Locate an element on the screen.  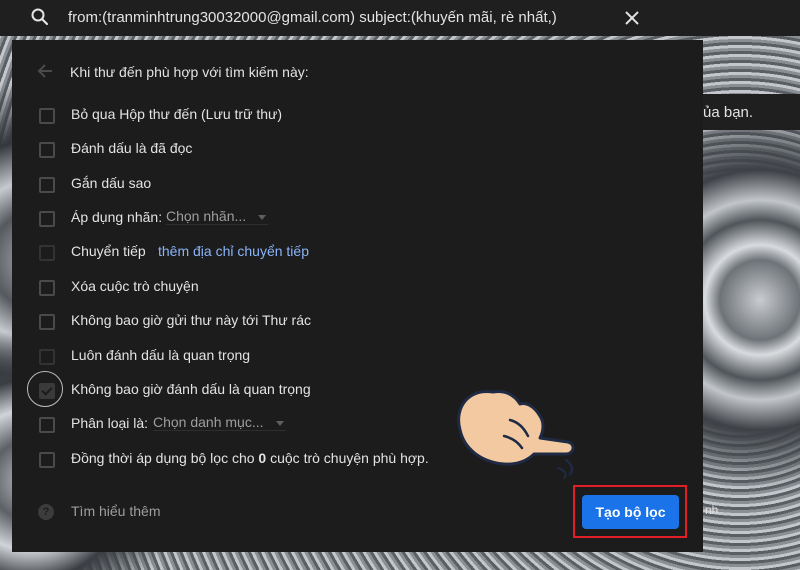
option-label: Bỏ qua Hộp thư đến (Lưu trữ thư) is located at coordinates (177, 114).